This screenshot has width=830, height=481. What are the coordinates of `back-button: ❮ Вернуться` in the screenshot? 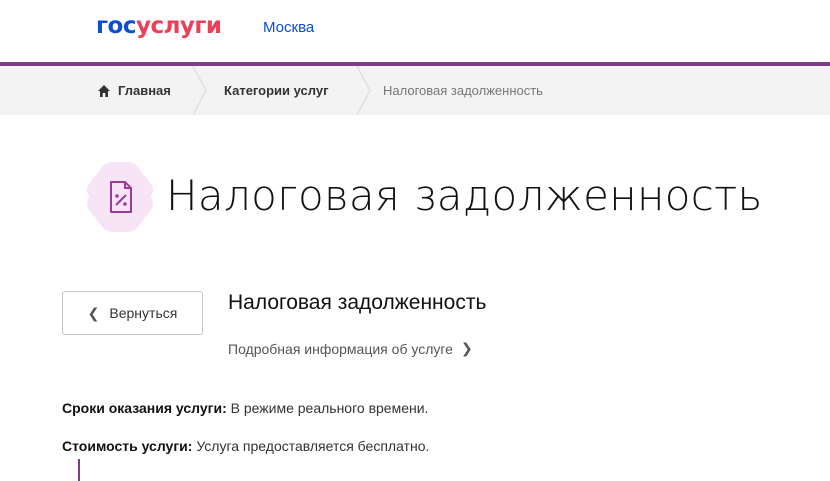 It's located at (132, 313).